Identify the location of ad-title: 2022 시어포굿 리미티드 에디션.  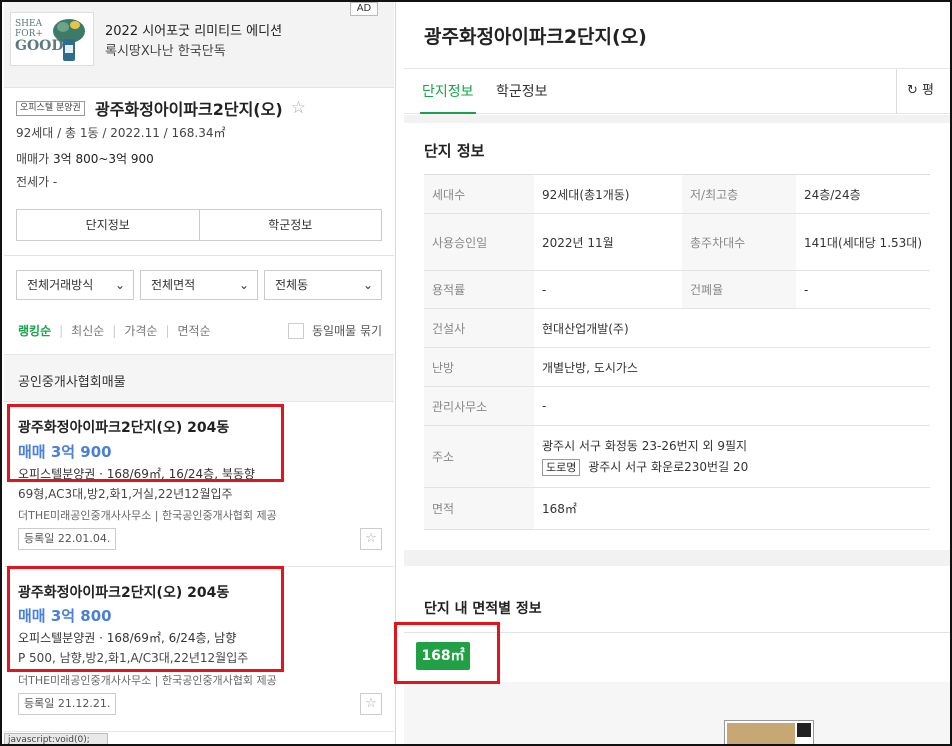
(194, 31).